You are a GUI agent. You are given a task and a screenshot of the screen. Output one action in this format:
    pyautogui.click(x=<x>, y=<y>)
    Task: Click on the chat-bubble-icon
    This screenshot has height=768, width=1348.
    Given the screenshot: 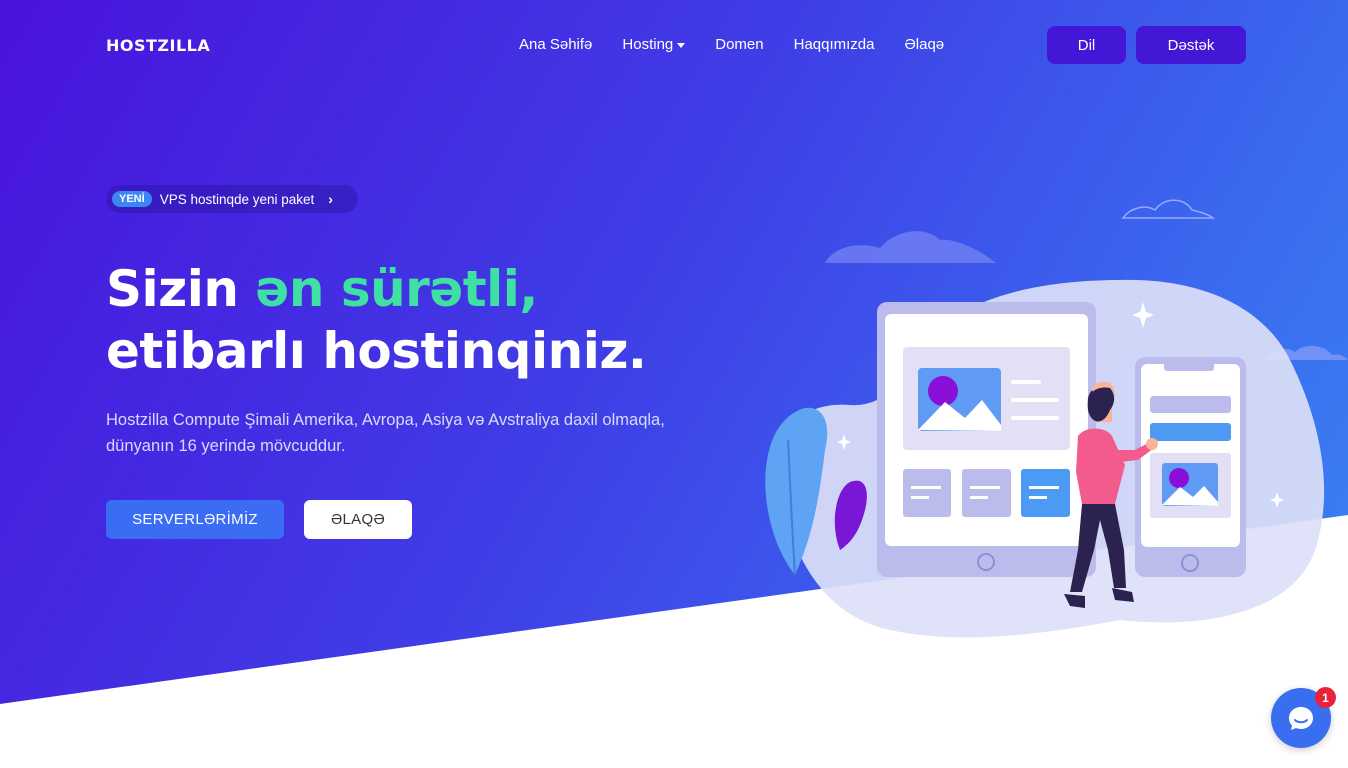 What is the action you would take?
    pyautogui.click(x=1301, y=718)
    